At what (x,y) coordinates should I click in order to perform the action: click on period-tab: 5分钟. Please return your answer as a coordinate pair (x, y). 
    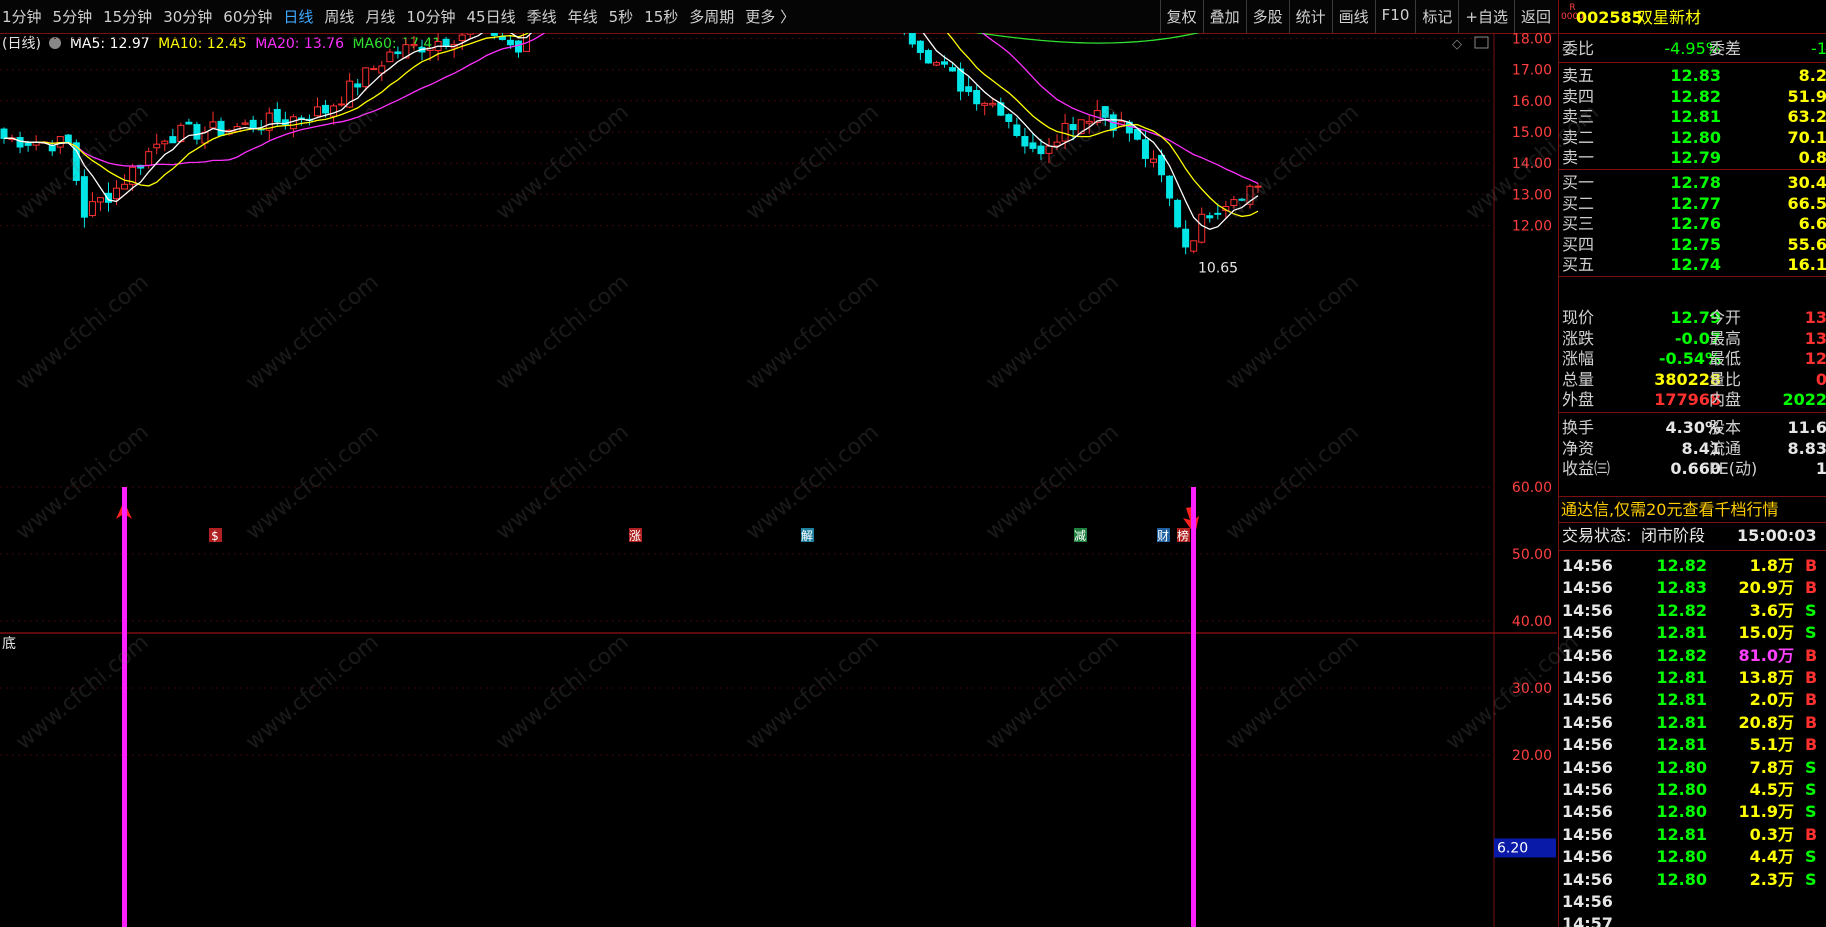
    Looking at the image, I should click on (73, 16).